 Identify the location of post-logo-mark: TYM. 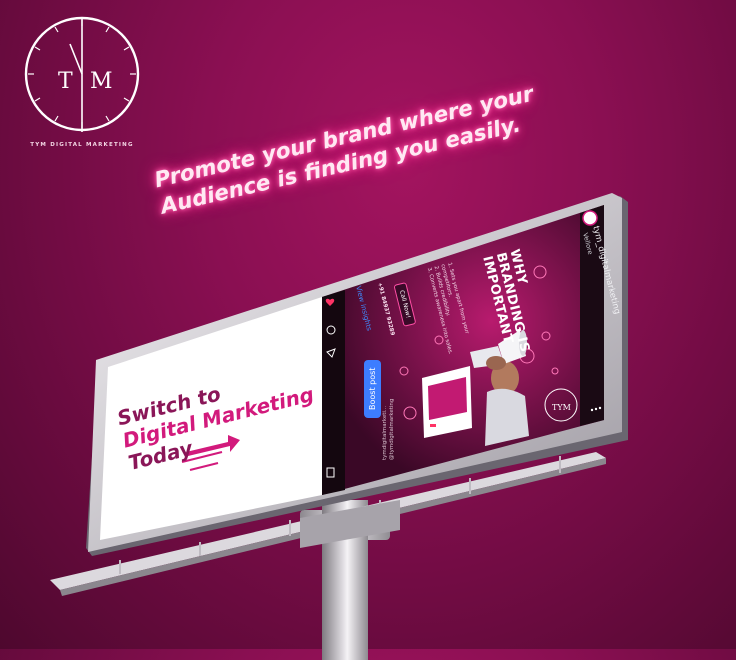
(561, 407).